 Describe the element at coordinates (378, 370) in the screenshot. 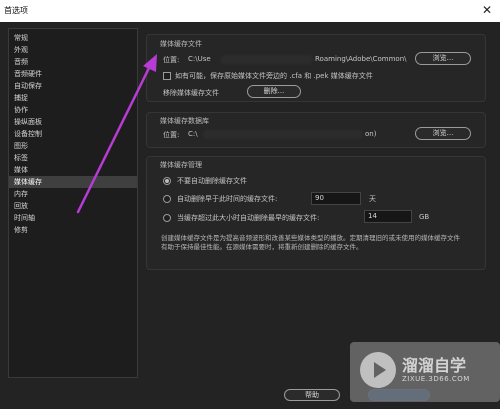

I see `play-logo-icon` at that location.